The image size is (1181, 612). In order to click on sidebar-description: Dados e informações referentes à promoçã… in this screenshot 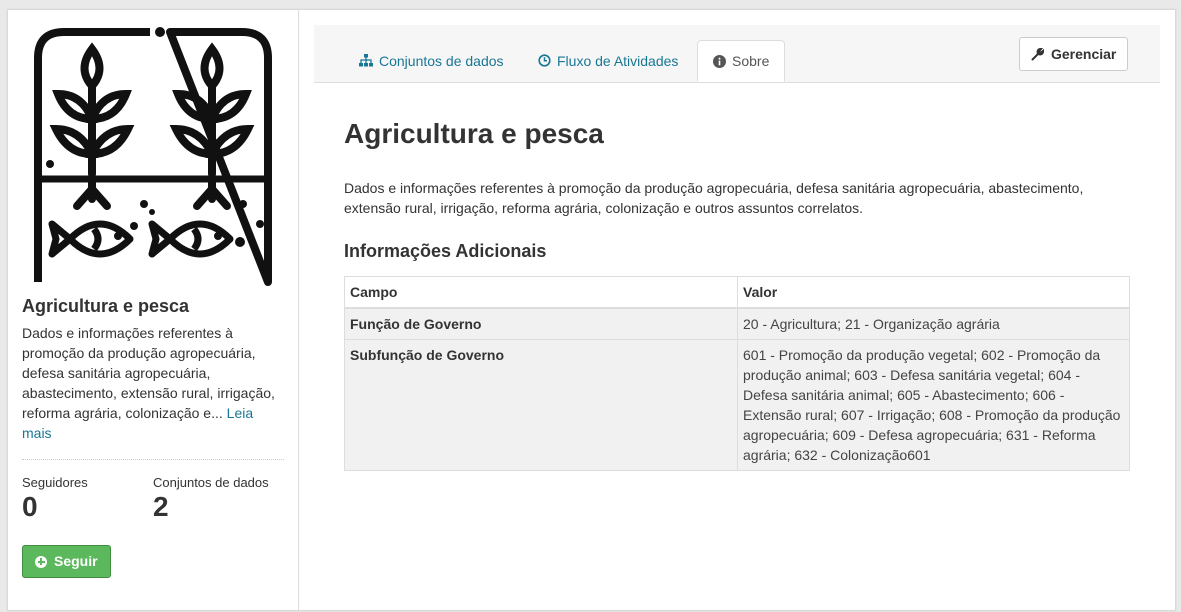, I will do `click(151, 383)`.